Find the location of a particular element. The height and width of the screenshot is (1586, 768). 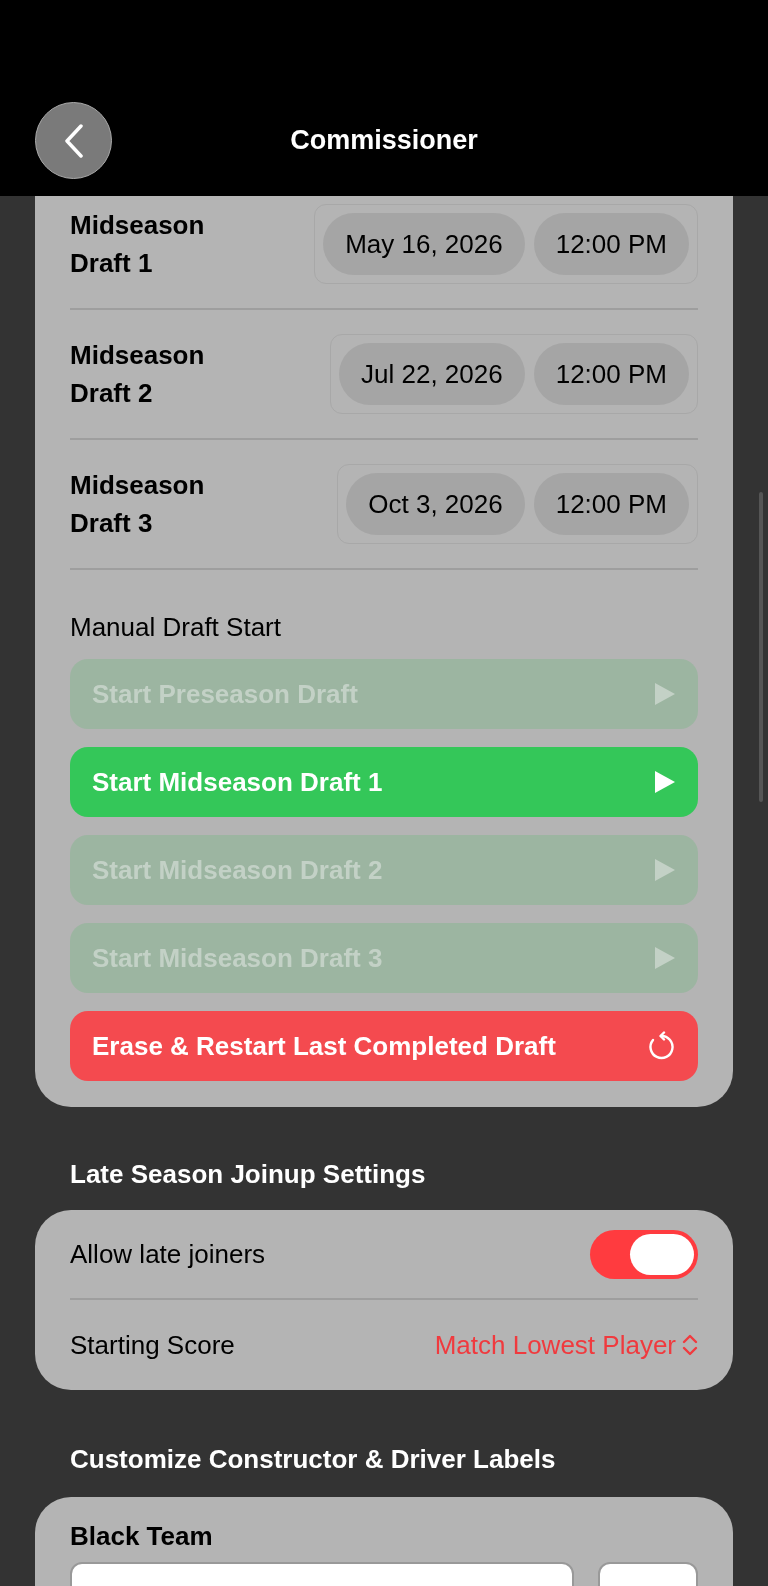

setting-label: Starting Score is located at coordinates (152, 1345).